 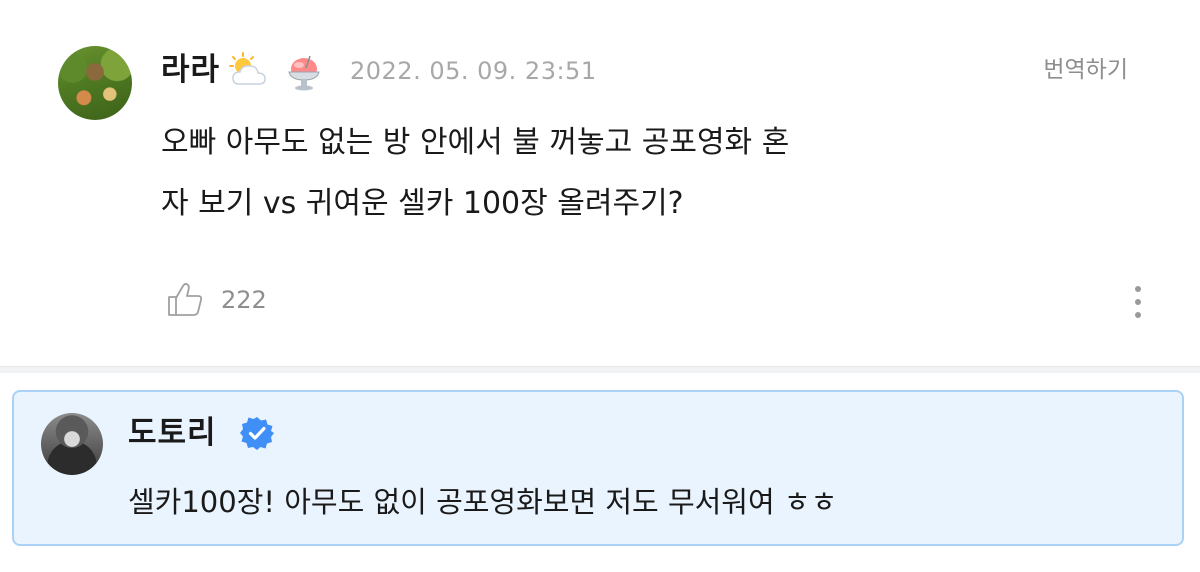 What do you see at coordinates (257, 433) in the screenshot?
I see `verified-badge-icon` at bounding box center [257, 433].